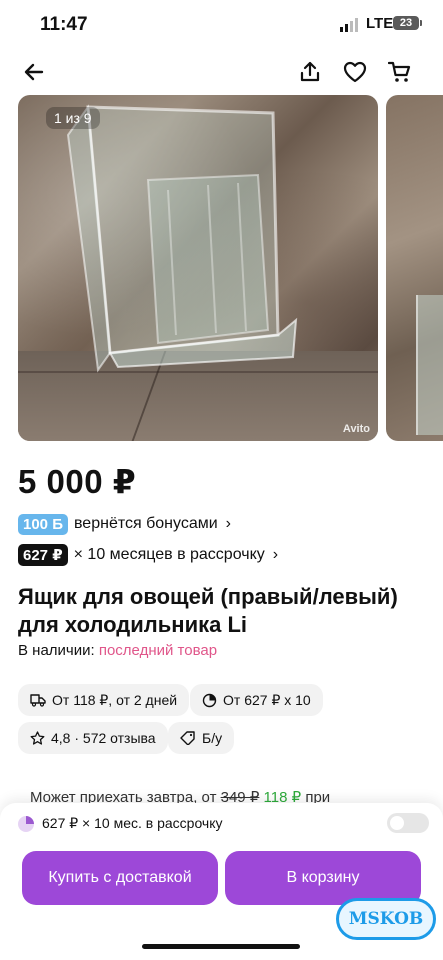  What do you see at coordinates (187, 738) in the screenshot?
I see `tag-icon` at bounding box center [187, 738].